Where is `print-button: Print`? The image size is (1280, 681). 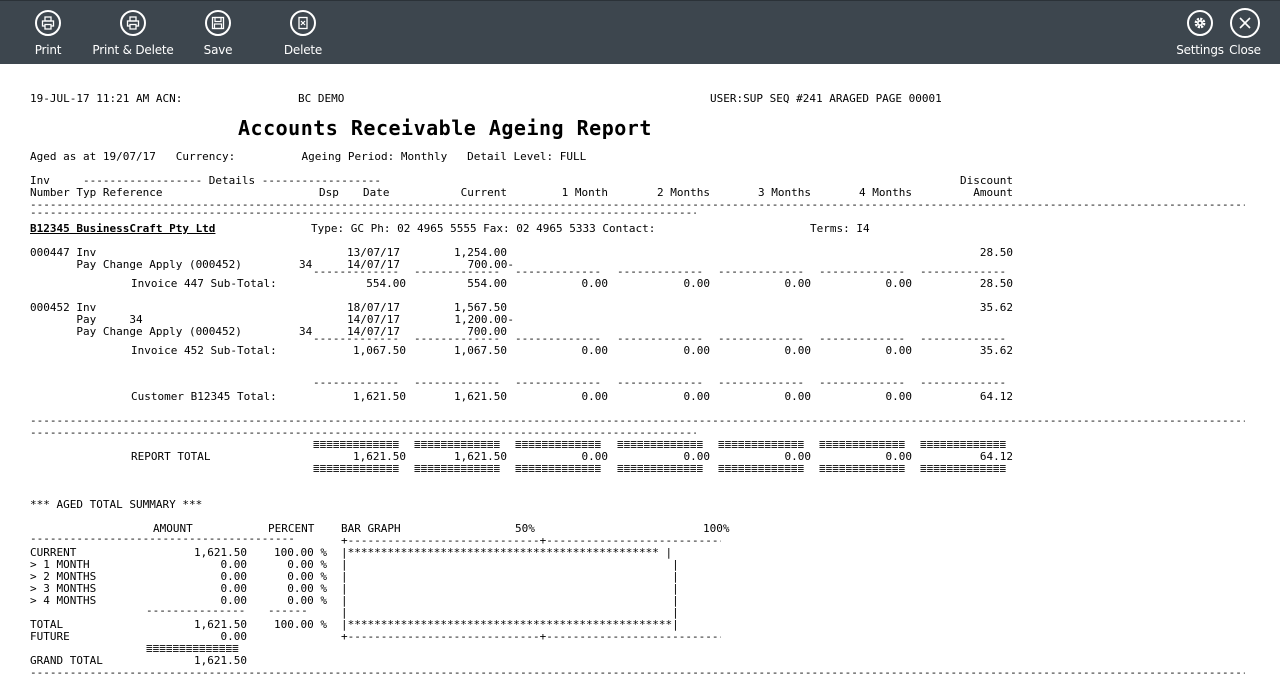 print-button: Print is located at coordinates (48, 34).